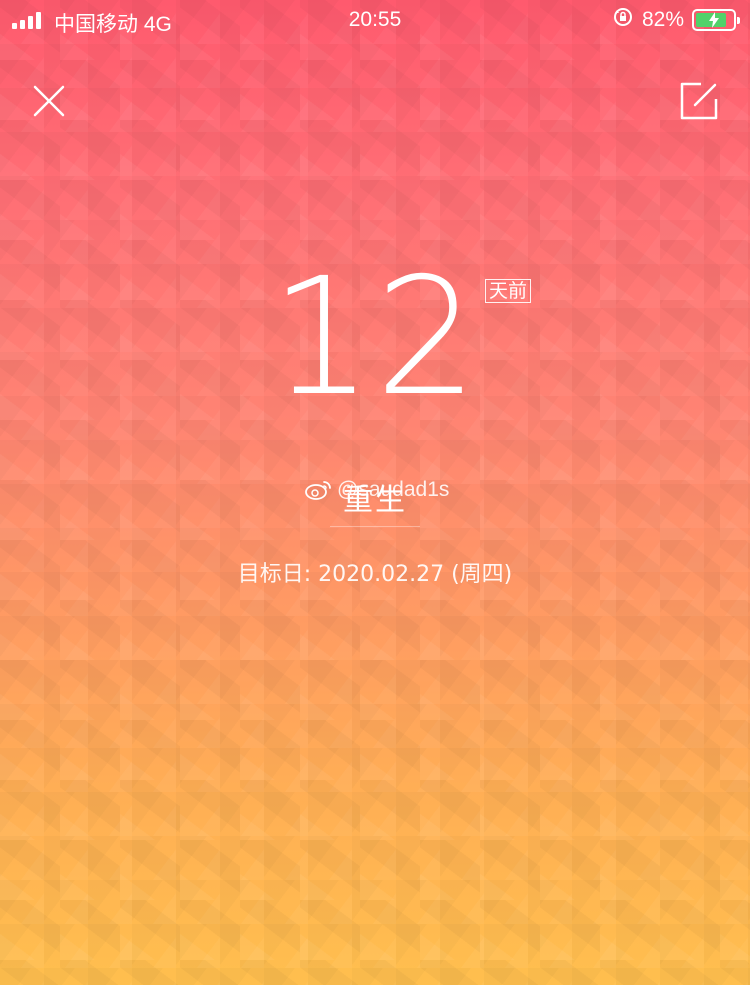 This screenshot has height=985, width=750. Describe the element at coordinates (375, 338) in the screenshot. I see `day-count: 12` at that location.